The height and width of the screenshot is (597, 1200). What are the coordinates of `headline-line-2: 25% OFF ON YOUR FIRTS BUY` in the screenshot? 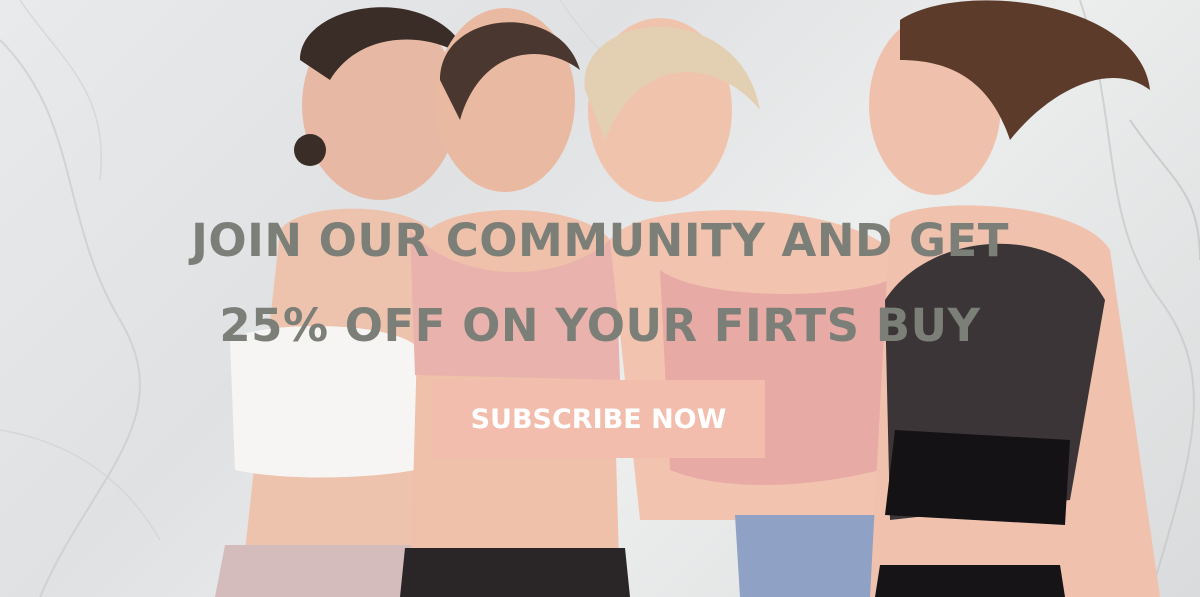 It's located at (600, 325).